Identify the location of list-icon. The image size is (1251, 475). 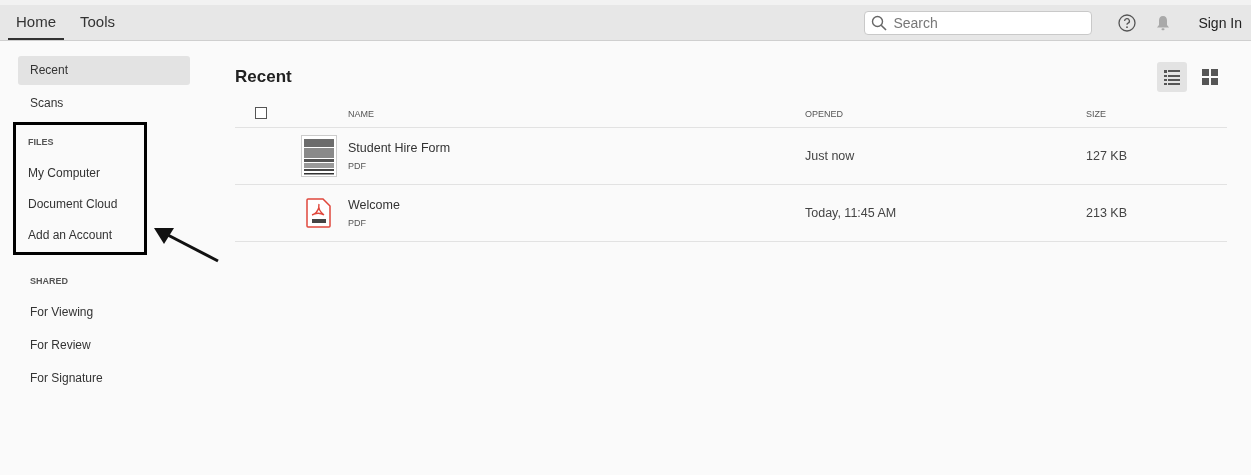
(1172, 77).